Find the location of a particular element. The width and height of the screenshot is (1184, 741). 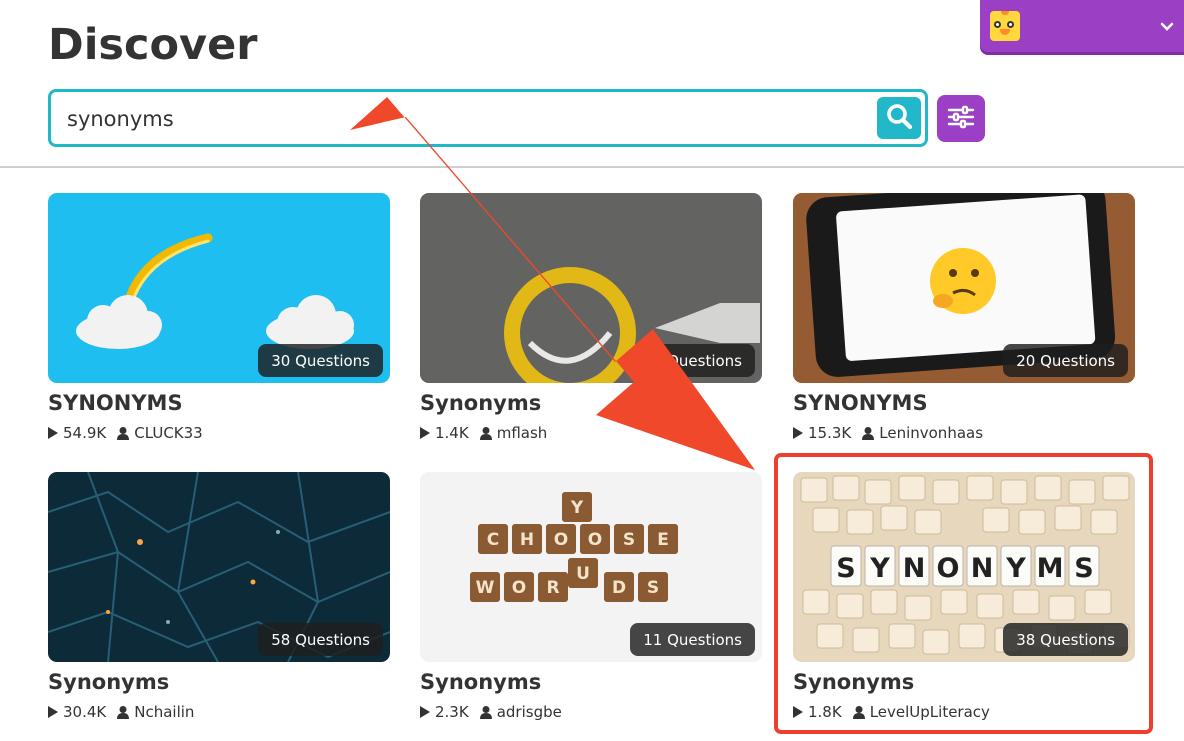

divider is located at coordinates (592, 167).